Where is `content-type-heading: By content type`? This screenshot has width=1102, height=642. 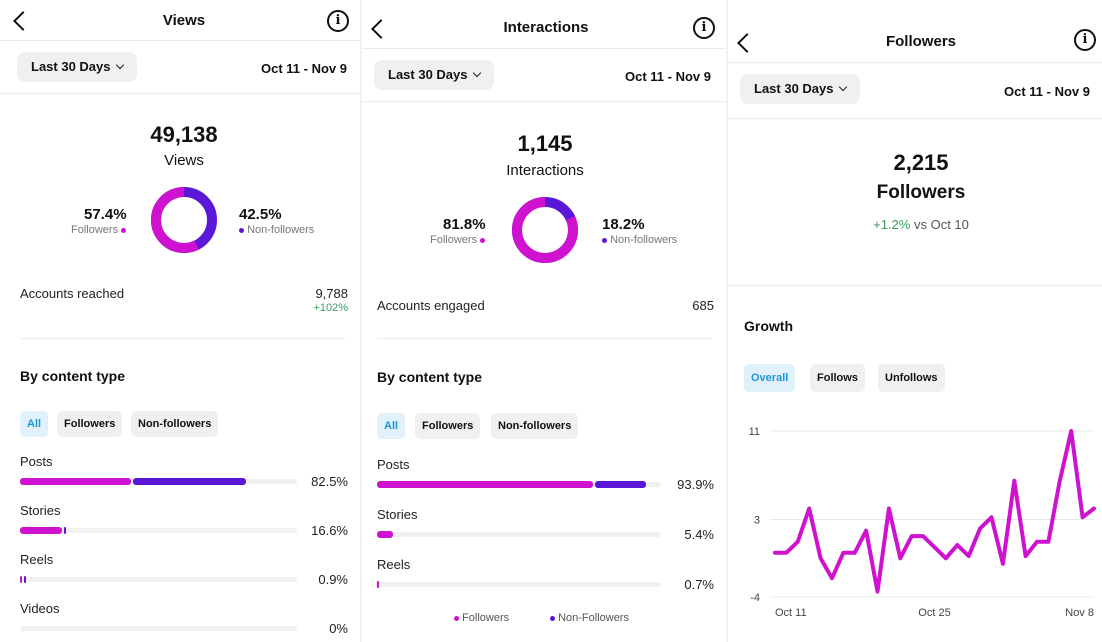
content-type-heading: By content type is located at coordinates (430, 377).